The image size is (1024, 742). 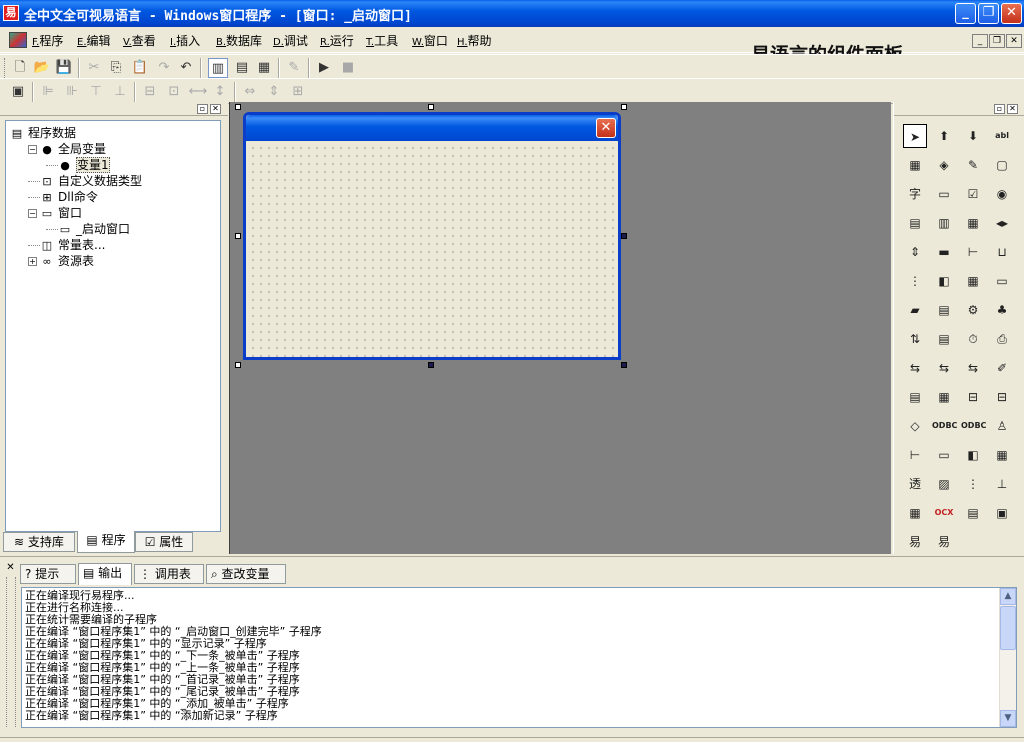 What do you see at coordinates (174, 92) in the screenshot?
I see `center-vertical-icon: ⊡` at bounding box center [174, 92].